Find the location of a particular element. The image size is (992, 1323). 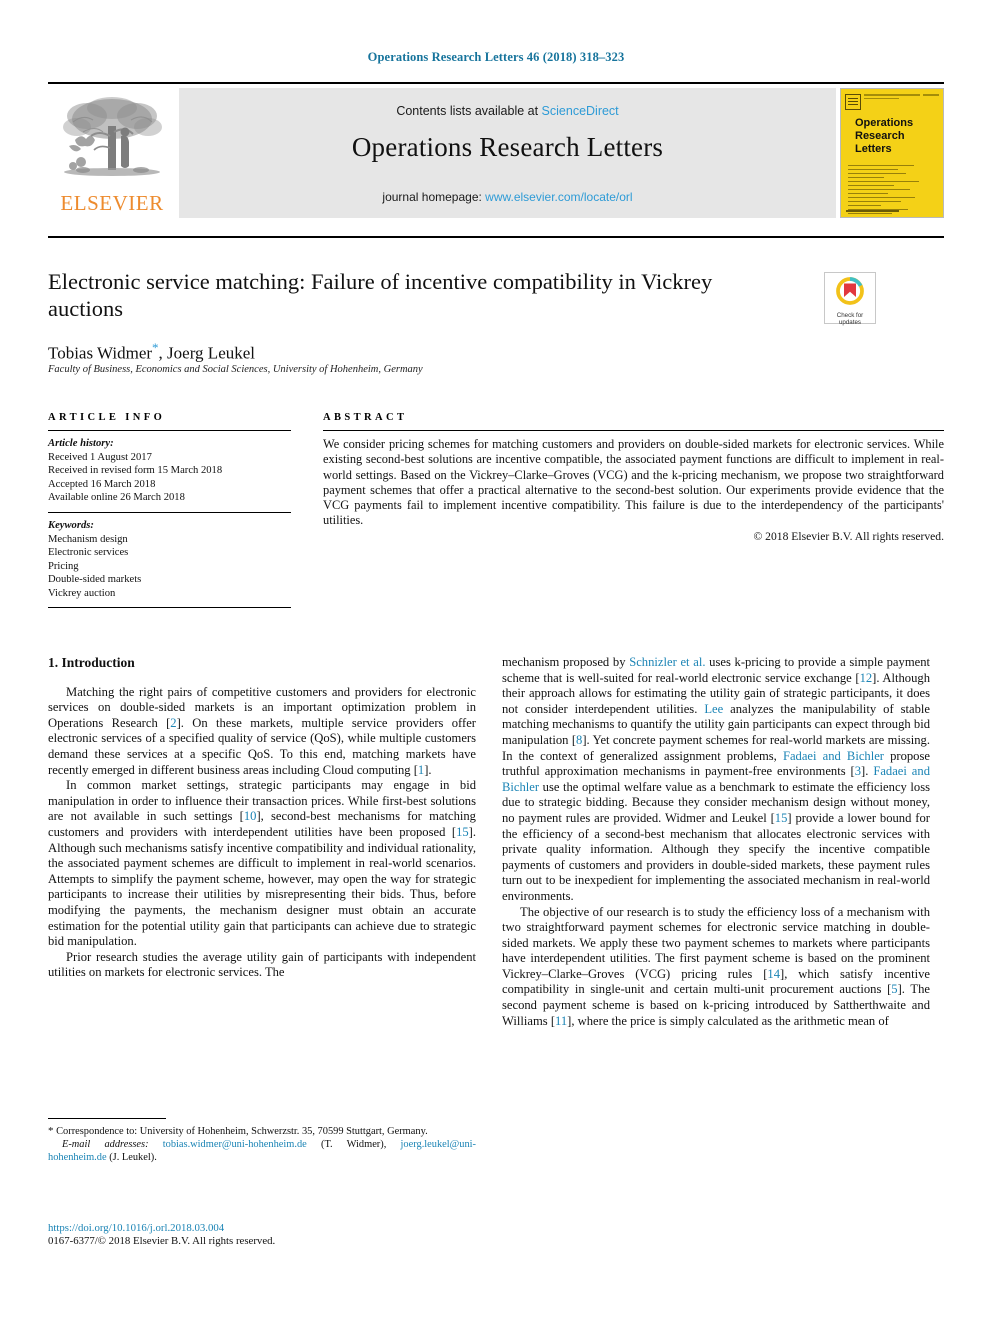

author-list: Tobias Widmer*, Joerg Leukel is located at coordinates (398, 352).